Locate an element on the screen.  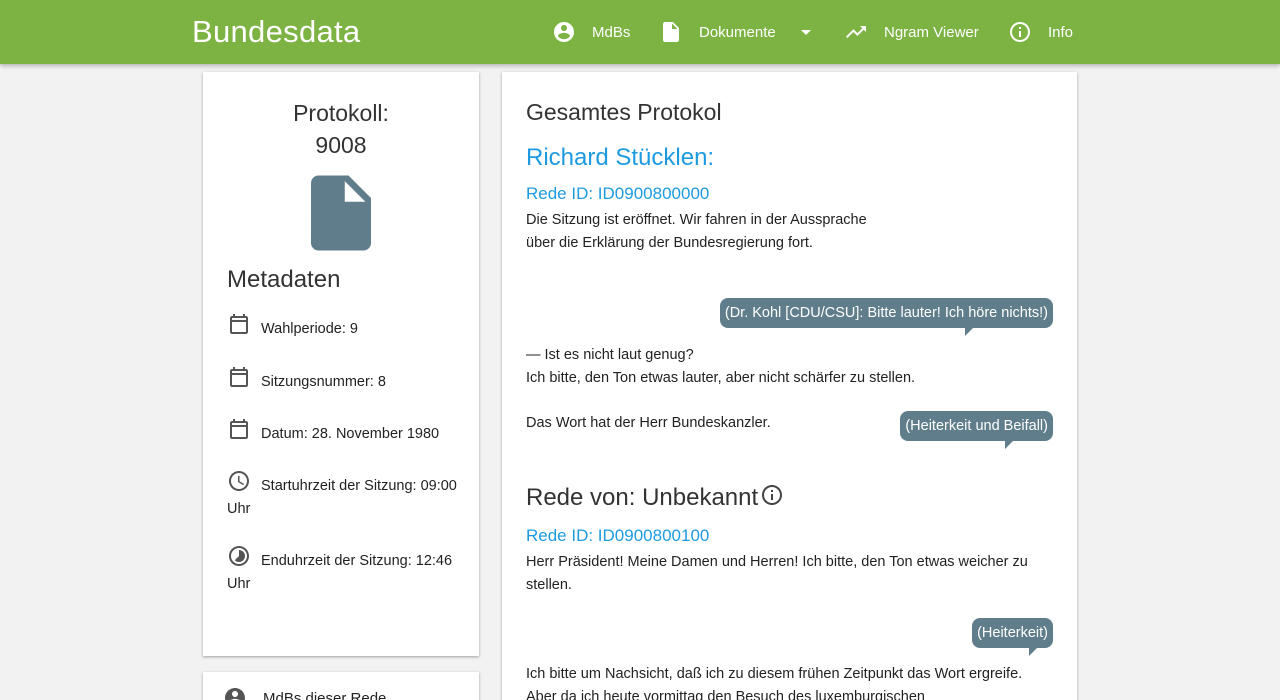
speech-paragraph: Das Wort hat der Herr Bundeskanzler. is located at coordinates (648, 423).